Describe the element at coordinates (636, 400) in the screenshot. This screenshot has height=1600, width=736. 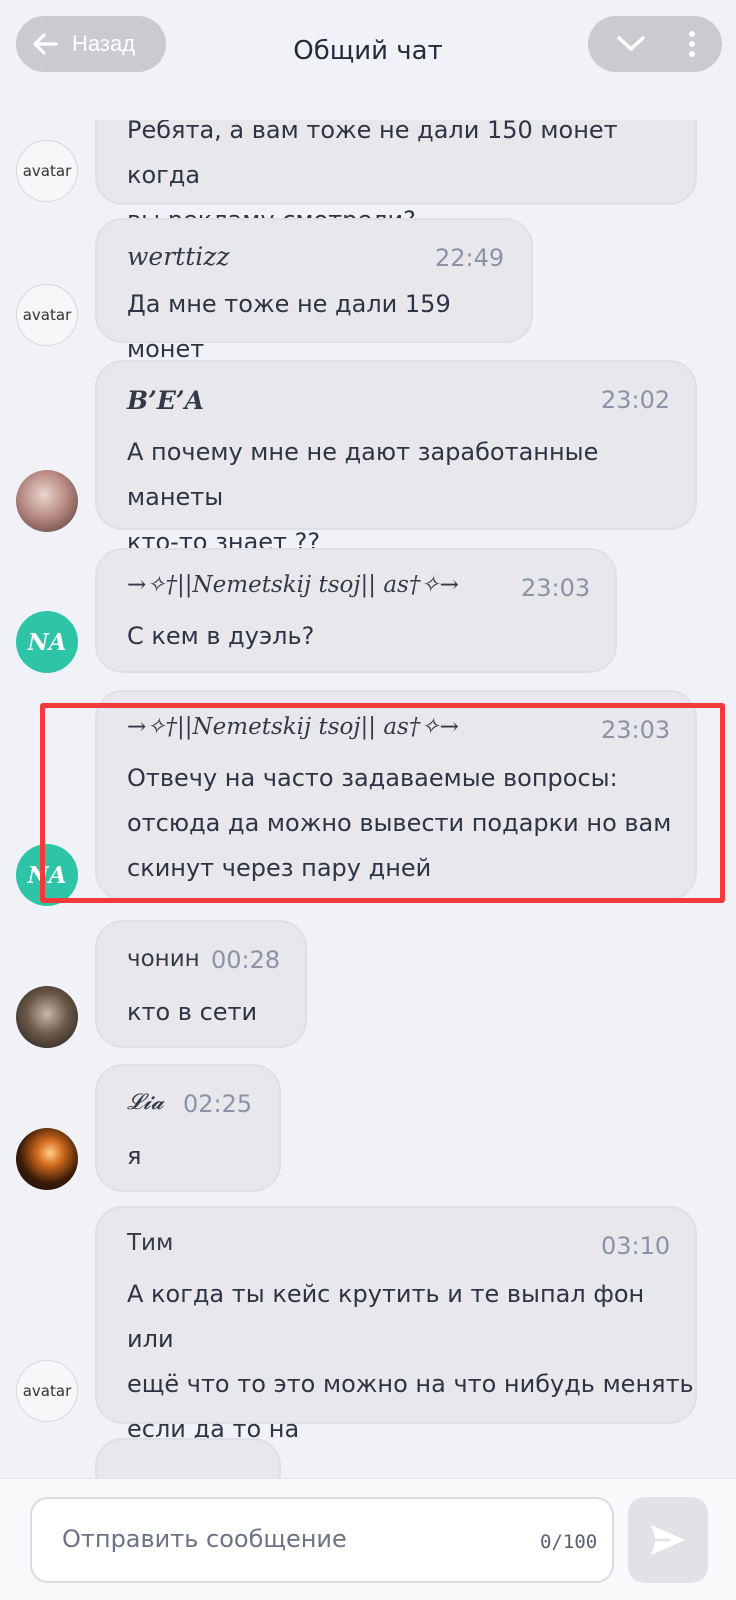
I see `message-time: 23:02` at that location.